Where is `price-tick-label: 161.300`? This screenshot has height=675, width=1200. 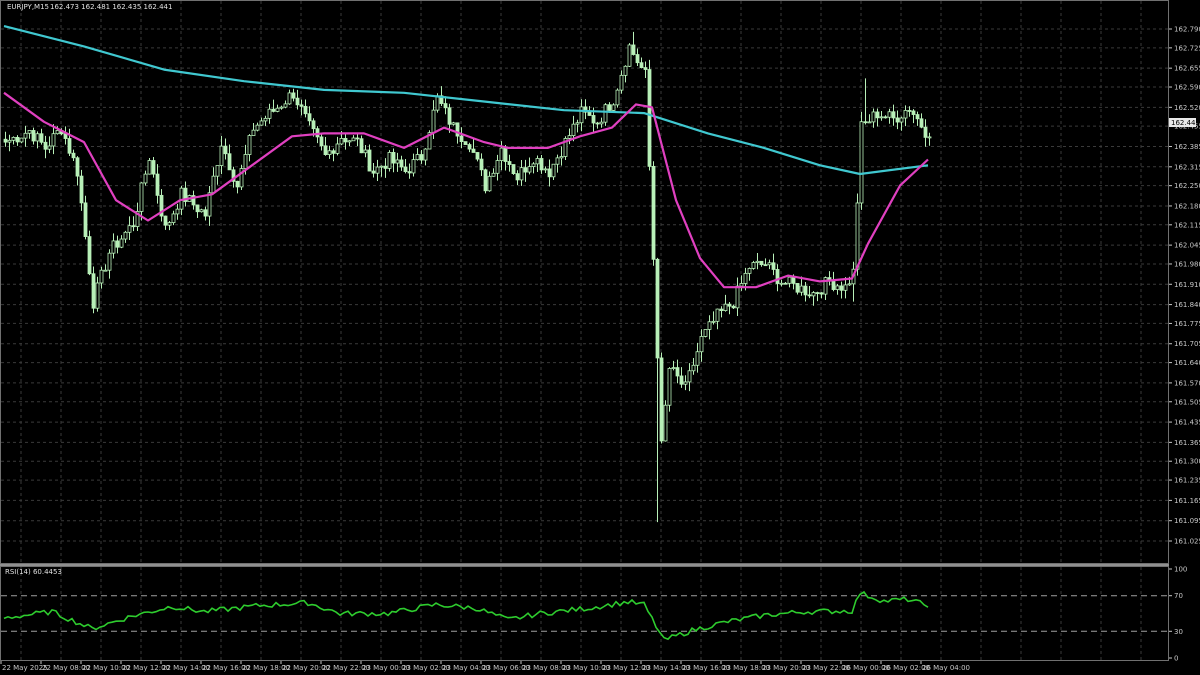
price-tick-label: 161.300 is located at coordinates (1187, 462).